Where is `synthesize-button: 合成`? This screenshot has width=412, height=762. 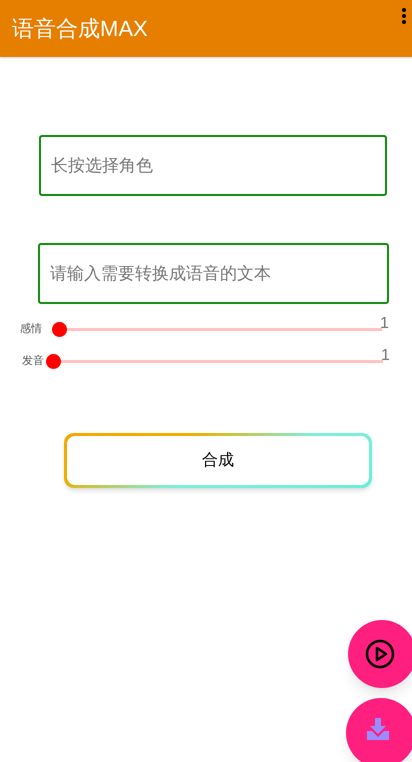 synthesize-button: 合成 is located at coordinates (218, 460).